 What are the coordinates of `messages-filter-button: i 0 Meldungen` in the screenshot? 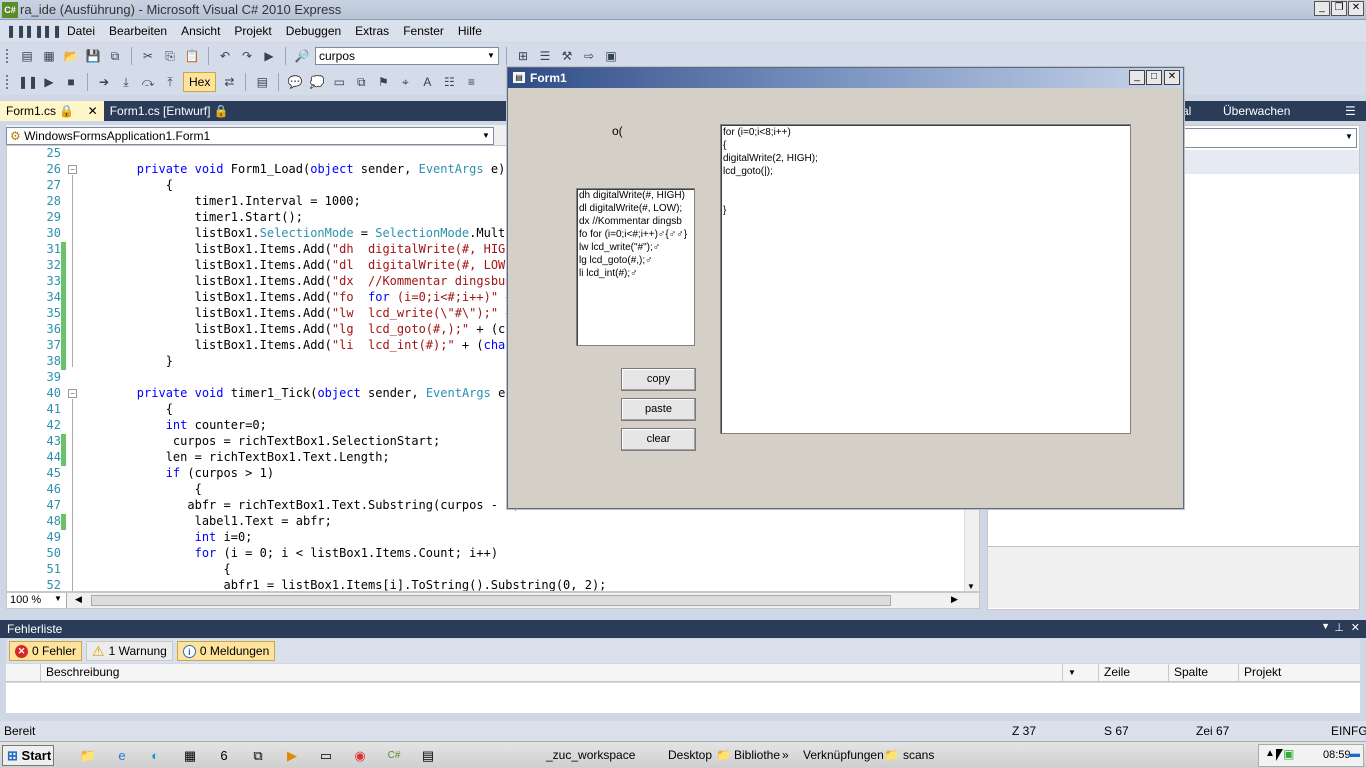 It's located at (226, 651).